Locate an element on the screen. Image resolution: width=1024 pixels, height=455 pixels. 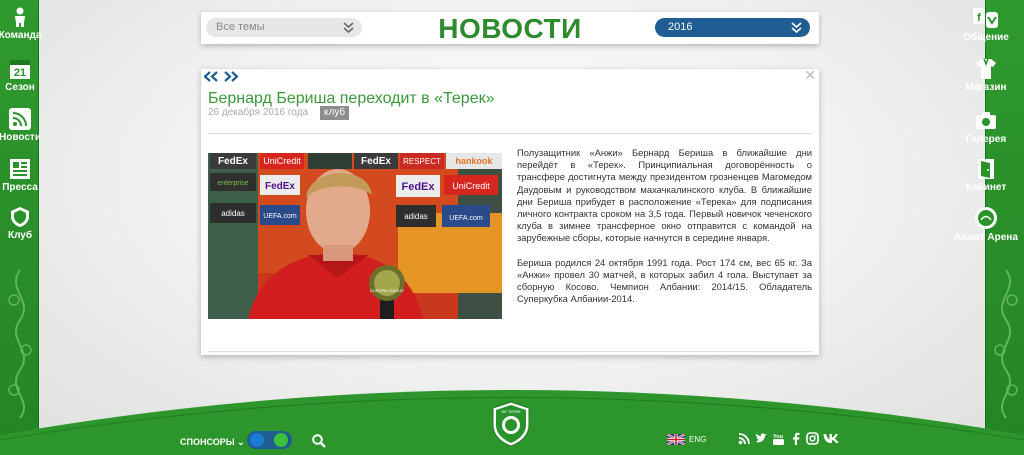
toggle-knob-left is located at coordinates (257, 440).